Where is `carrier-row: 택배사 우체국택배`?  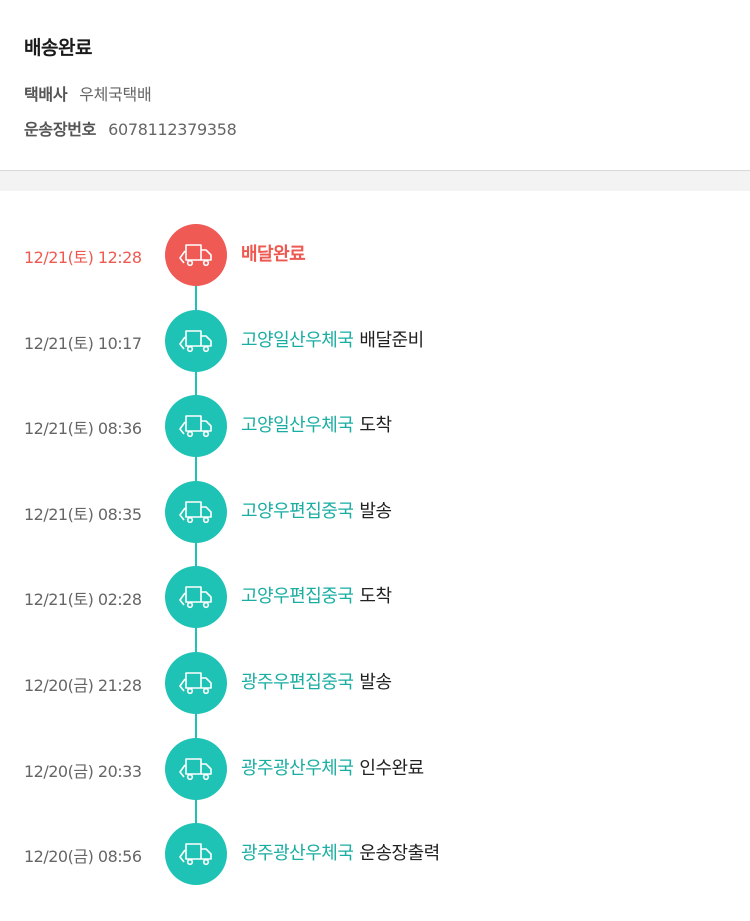 carrier-row: 택배사 우체국택배 is located at coordinates (88, 93).